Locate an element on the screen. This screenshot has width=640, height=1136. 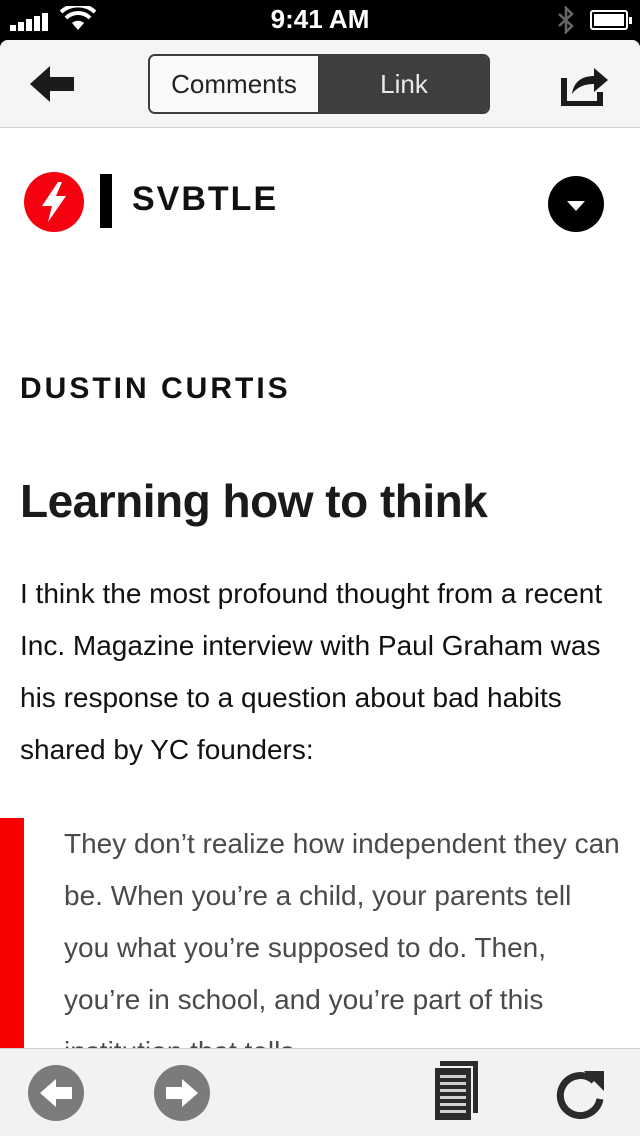
circle-arrow-left-icon is located at coordinates (56, 1093).